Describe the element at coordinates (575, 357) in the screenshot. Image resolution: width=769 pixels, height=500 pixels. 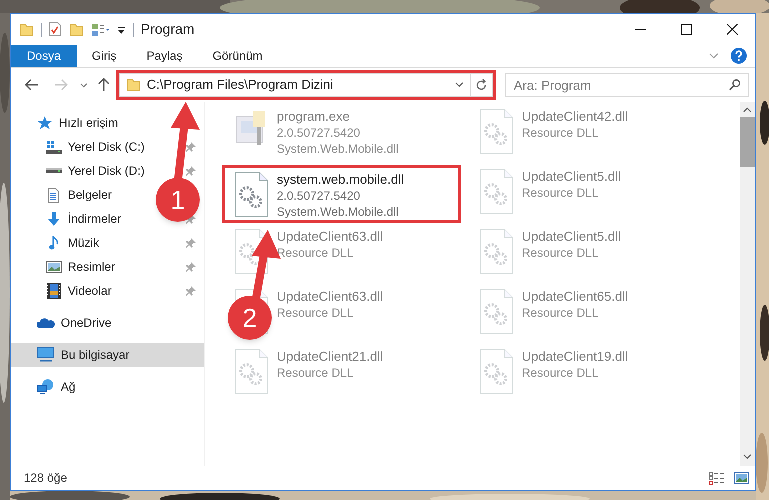
I see `file-name: UpdateClient19.dll` at that location.